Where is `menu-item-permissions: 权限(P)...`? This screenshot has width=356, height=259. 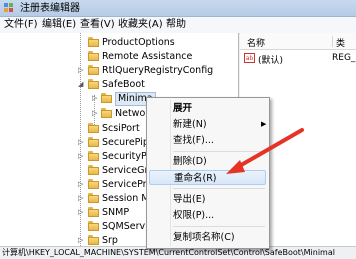
menu-item-permissions: 权限(P)... is located at coordinates (207, 215).